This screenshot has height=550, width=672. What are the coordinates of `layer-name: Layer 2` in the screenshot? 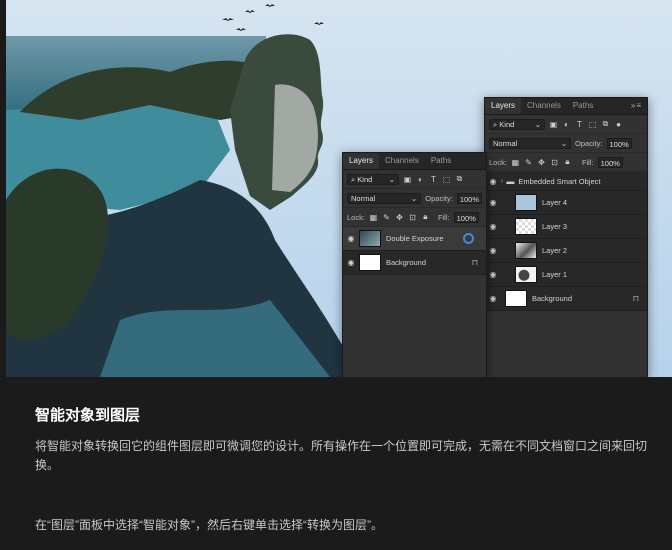 It's located at (555, 250).